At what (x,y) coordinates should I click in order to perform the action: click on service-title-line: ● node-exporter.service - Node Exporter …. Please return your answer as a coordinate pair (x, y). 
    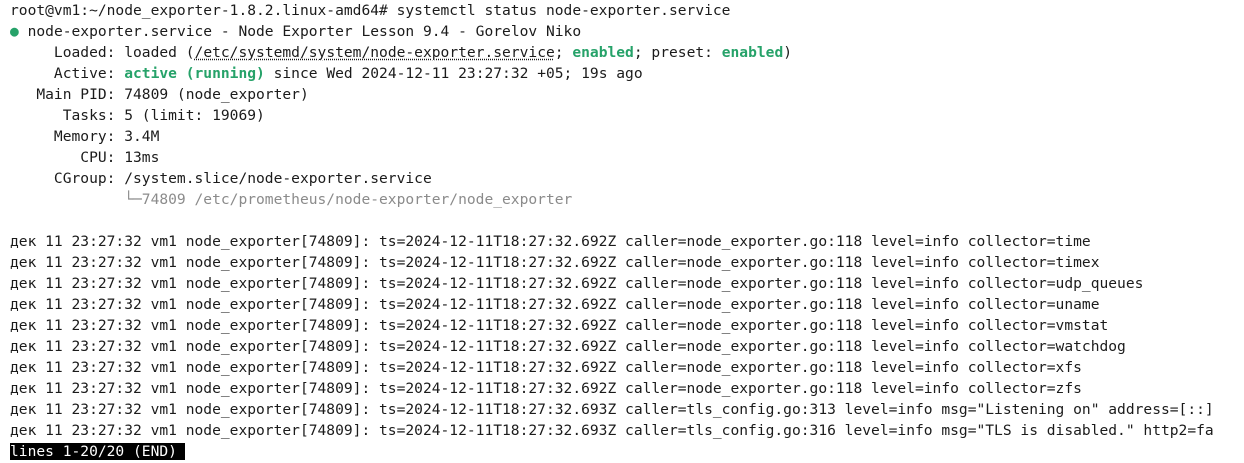
    Looking at the image, I should click on (295, 31).